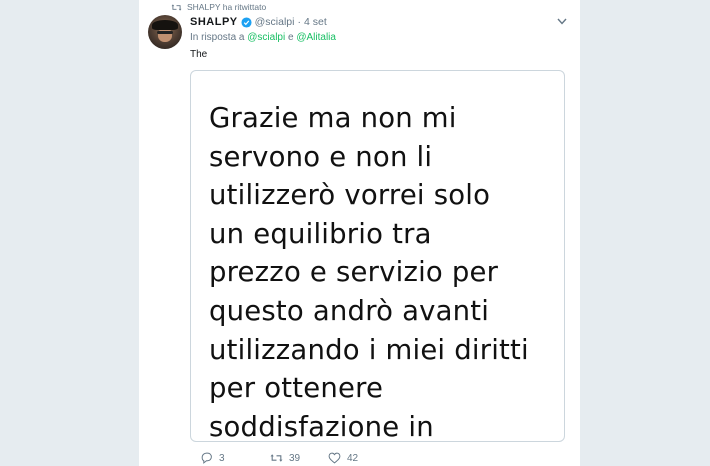 This screenshot has height=466, width=710. What do you see at coordinates (217, 37) in the screenshot?
I see `reply-prefix: In risposta a` at bounding box center [217, 37].